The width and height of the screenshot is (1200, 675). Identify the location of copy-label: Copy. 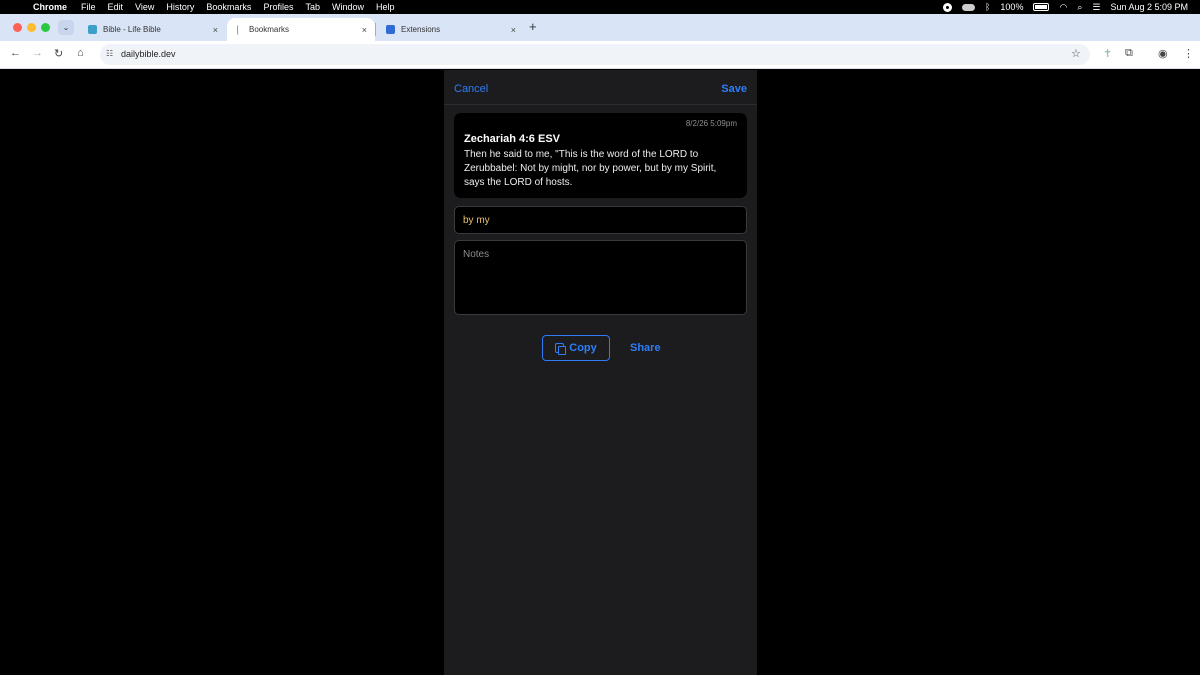
(583, 348).